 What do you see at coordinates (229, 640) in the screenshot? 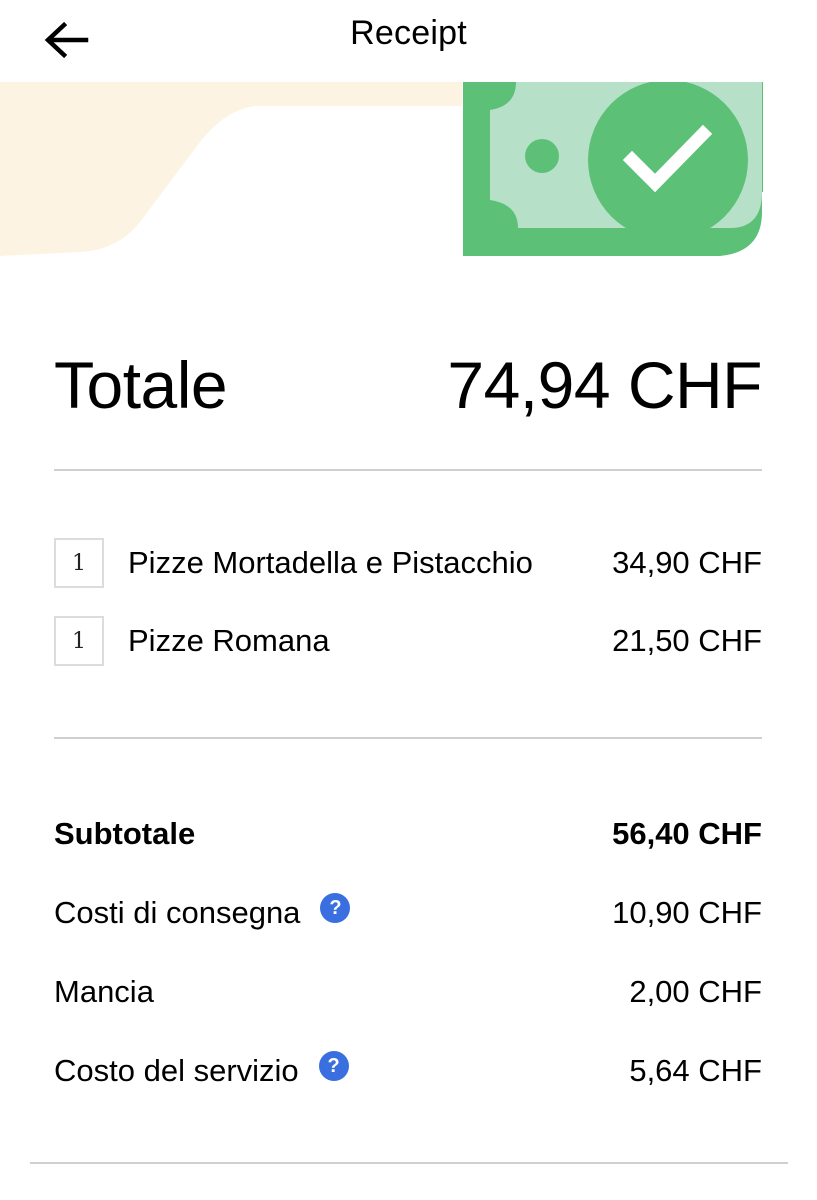
I see `item-name: Pizze Romana` at bounding box center [229, 640].